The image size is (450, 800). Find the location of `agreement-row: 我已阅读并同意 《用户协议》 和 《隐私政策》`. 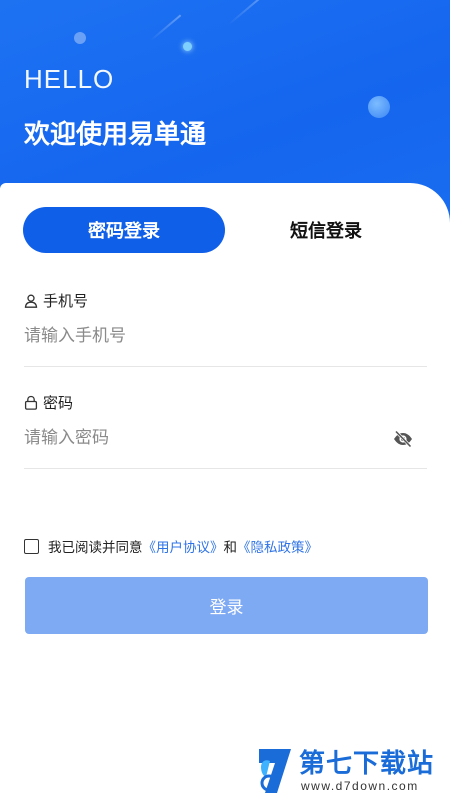

agreement-row: 我已阅读并同意 《用户协议》 和 《隐私政策》 is located at coordinates (171, 546).